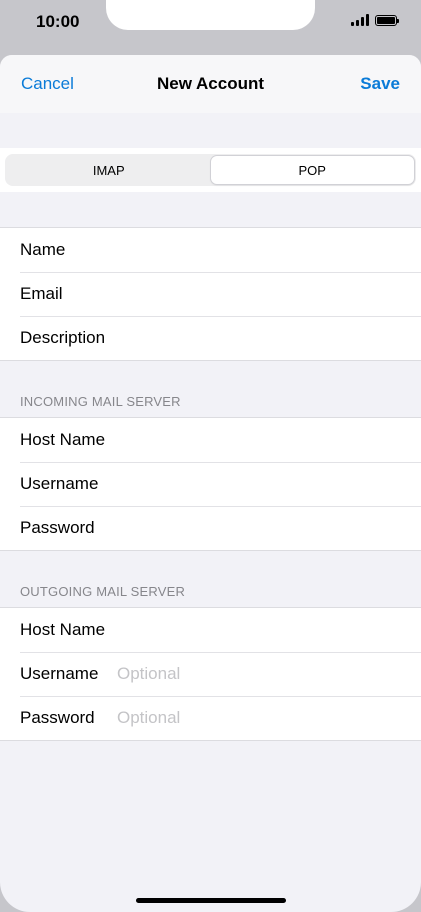 This screenshot has width=421, height=912. What do you see at coordinates (109, 170) in the screenshot?
I see `segment-imap: IMAP` at bounding box center [109, 170].